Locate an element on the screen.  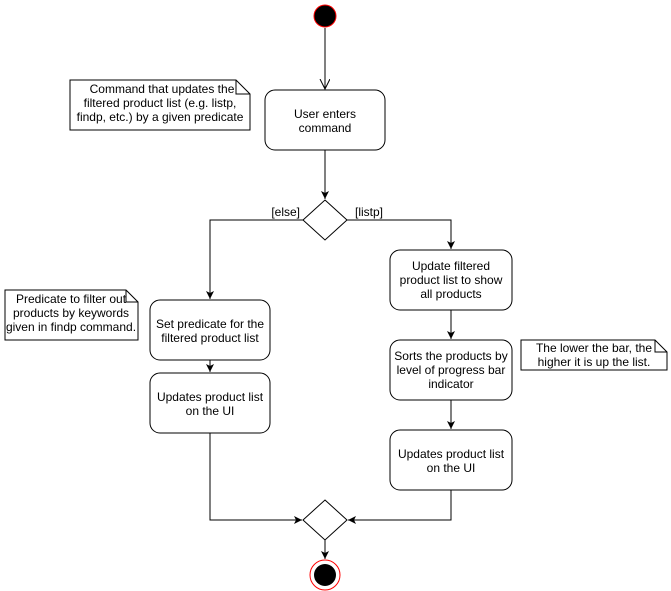
svg-text:User enterscommand: User enters command is located at coordinates (325, 121).